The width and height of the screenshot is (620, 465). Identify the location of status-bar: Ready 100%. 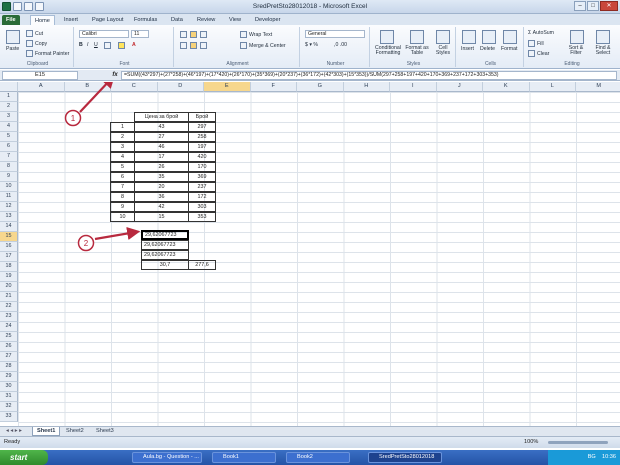
(310, 442).